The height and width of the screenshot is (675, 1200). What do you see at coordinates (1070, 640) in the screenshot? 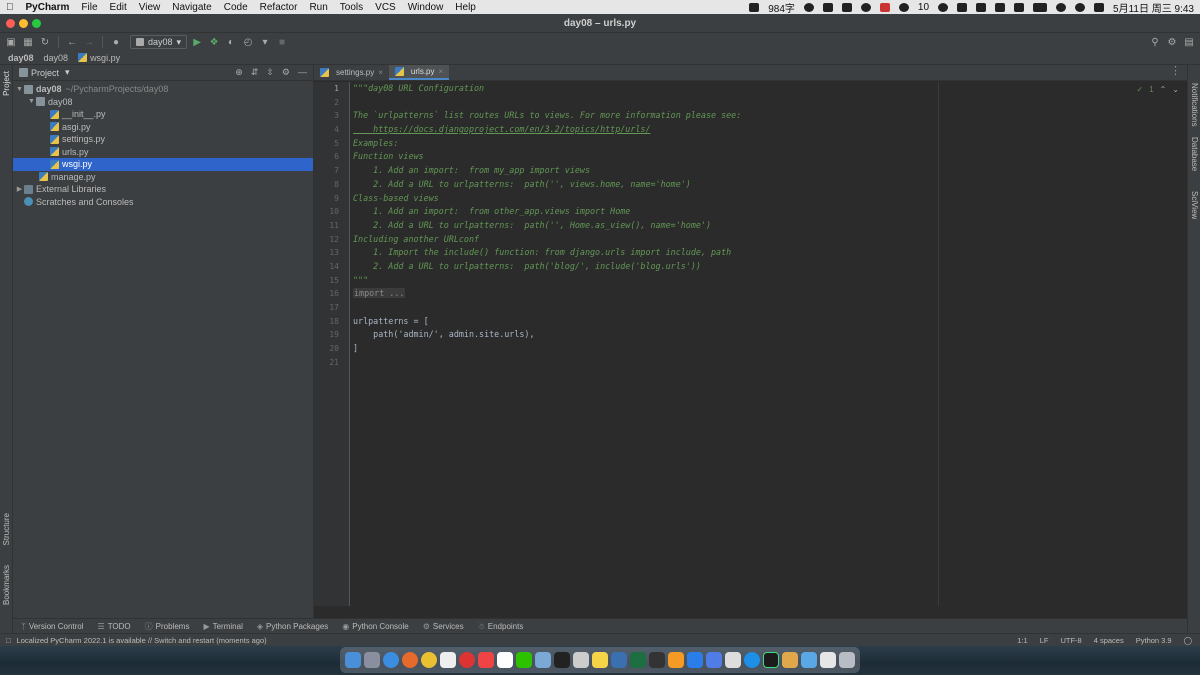
I see `file-encoding: UTF-8` at bounding box center [1070, 640].